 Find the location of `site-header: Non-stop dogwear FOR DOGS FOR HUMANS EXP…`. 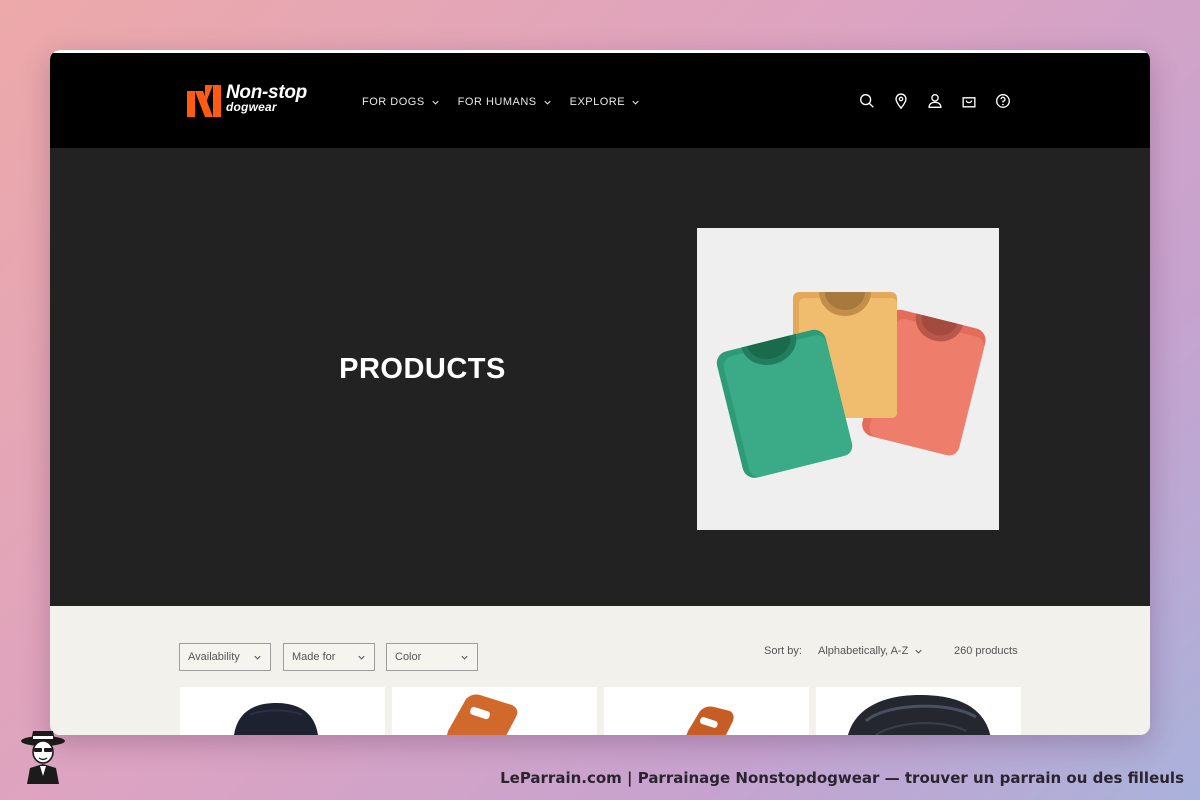

site-header: Non-stop dogwear FOR DOGS FOR HUMANS EXP… is located at coordinates (600, 99).